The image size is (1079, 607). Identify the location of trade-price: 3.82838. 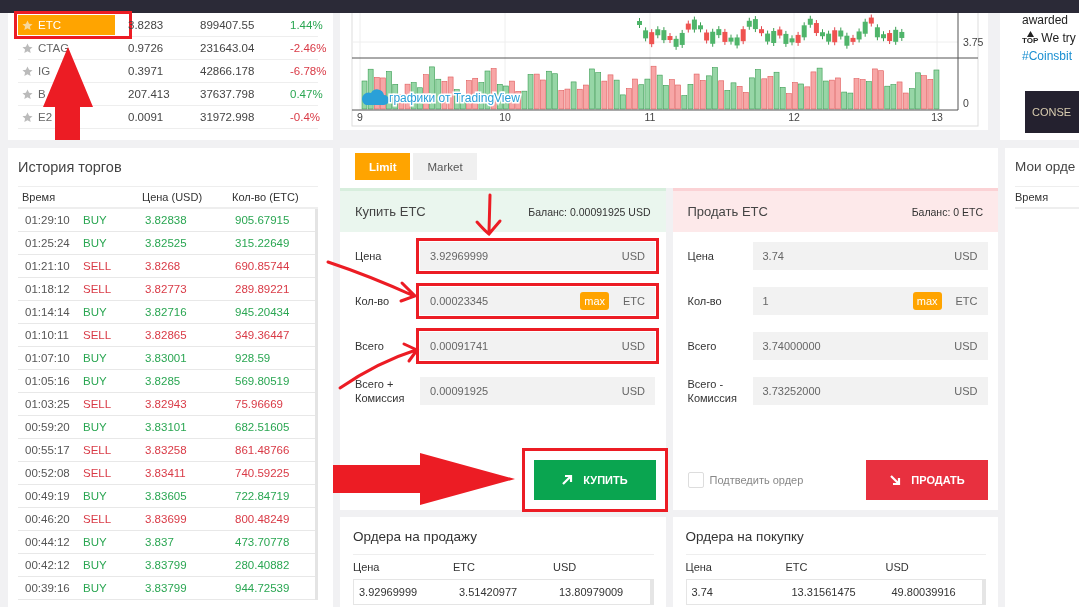
(166, 220).